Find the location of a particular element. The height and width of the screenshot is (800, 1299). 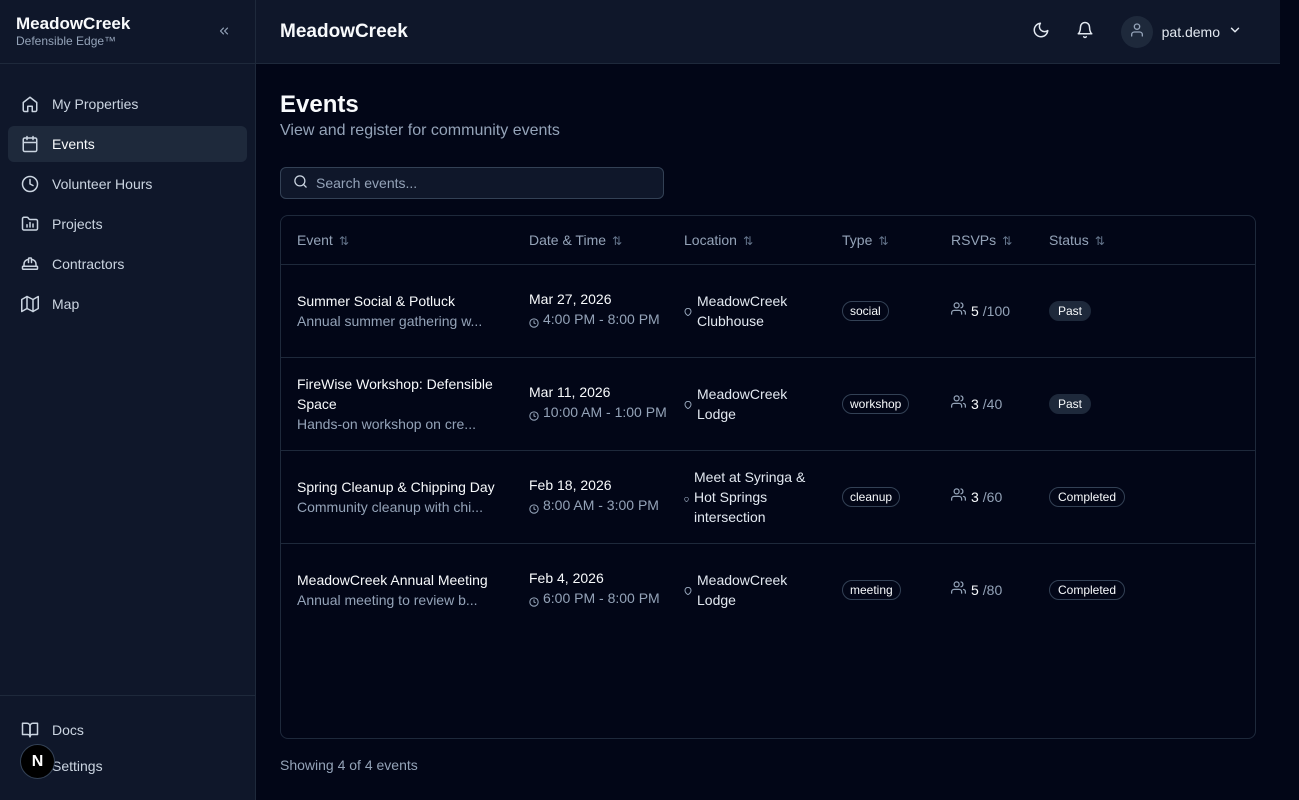

rsvp-count: 5 is located at coordinates (975, 589).